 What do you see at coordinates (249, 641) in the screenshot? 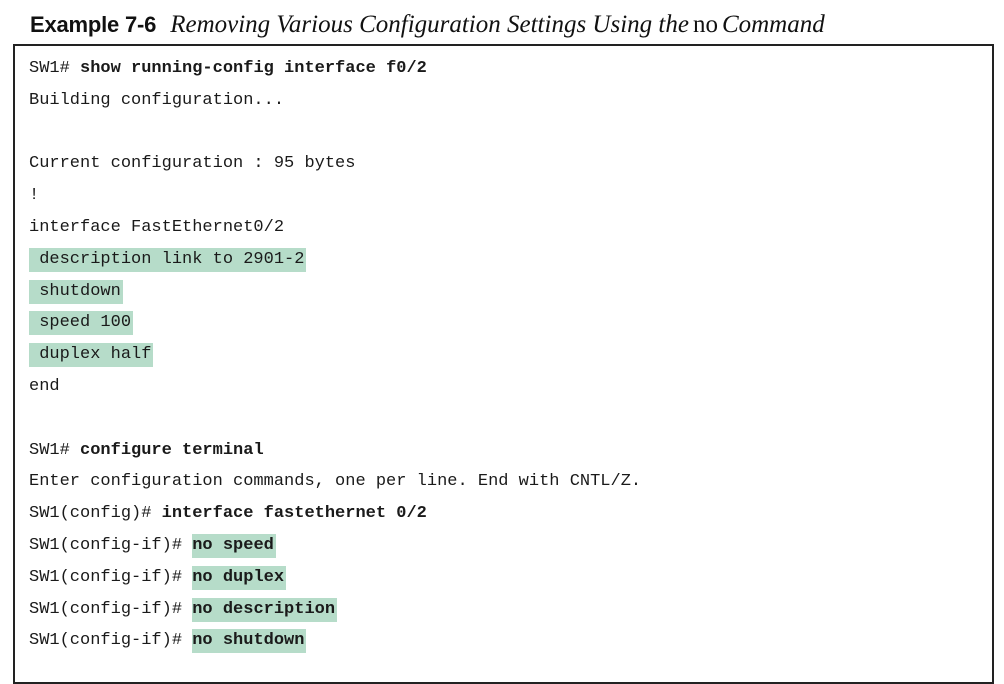
I see `code-command: no shutdown` at bounding box center [249, 641].